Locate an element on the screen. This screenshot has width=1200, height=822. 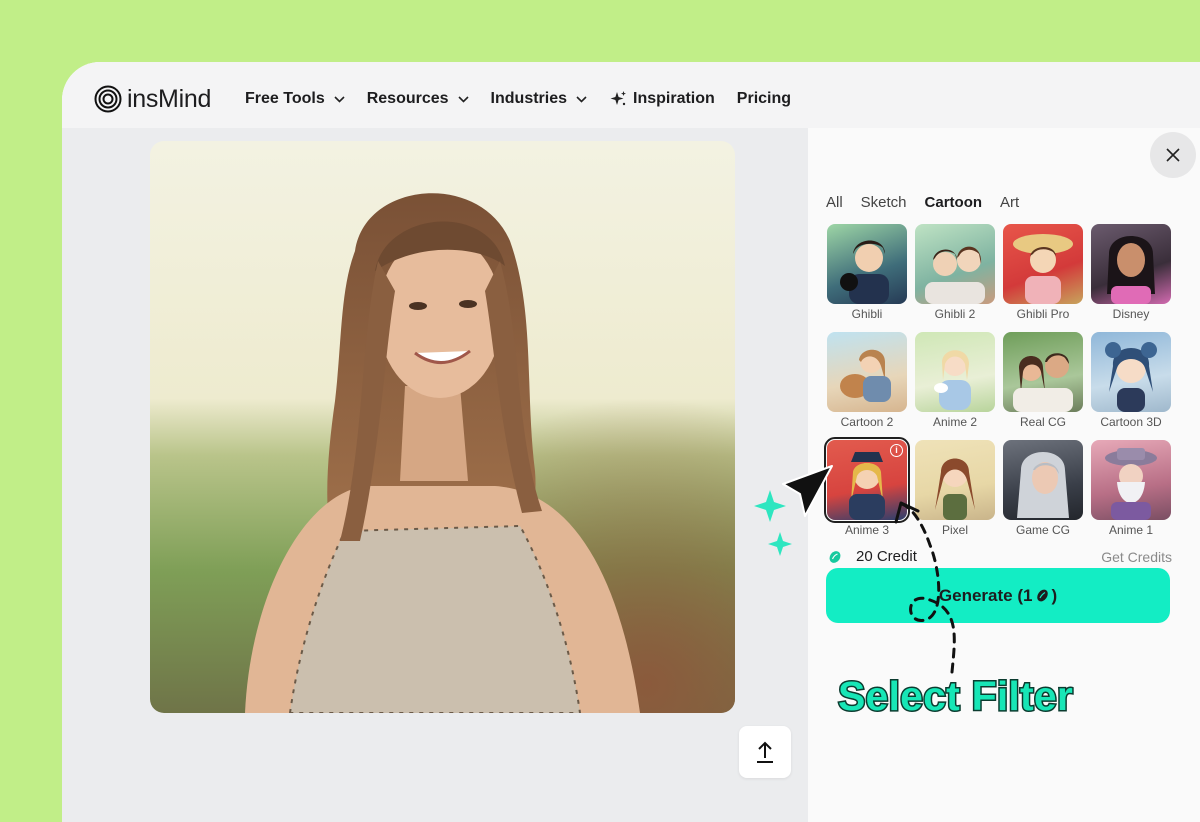
sparkle-icon is located at coordinates (618, 98).